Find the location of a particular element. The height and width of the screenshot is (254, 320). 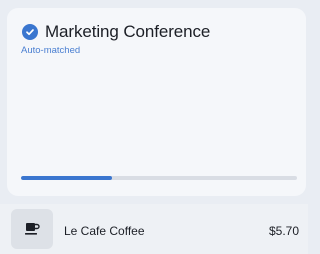

coffee-cup-icon is located at coordinates (32, 229).